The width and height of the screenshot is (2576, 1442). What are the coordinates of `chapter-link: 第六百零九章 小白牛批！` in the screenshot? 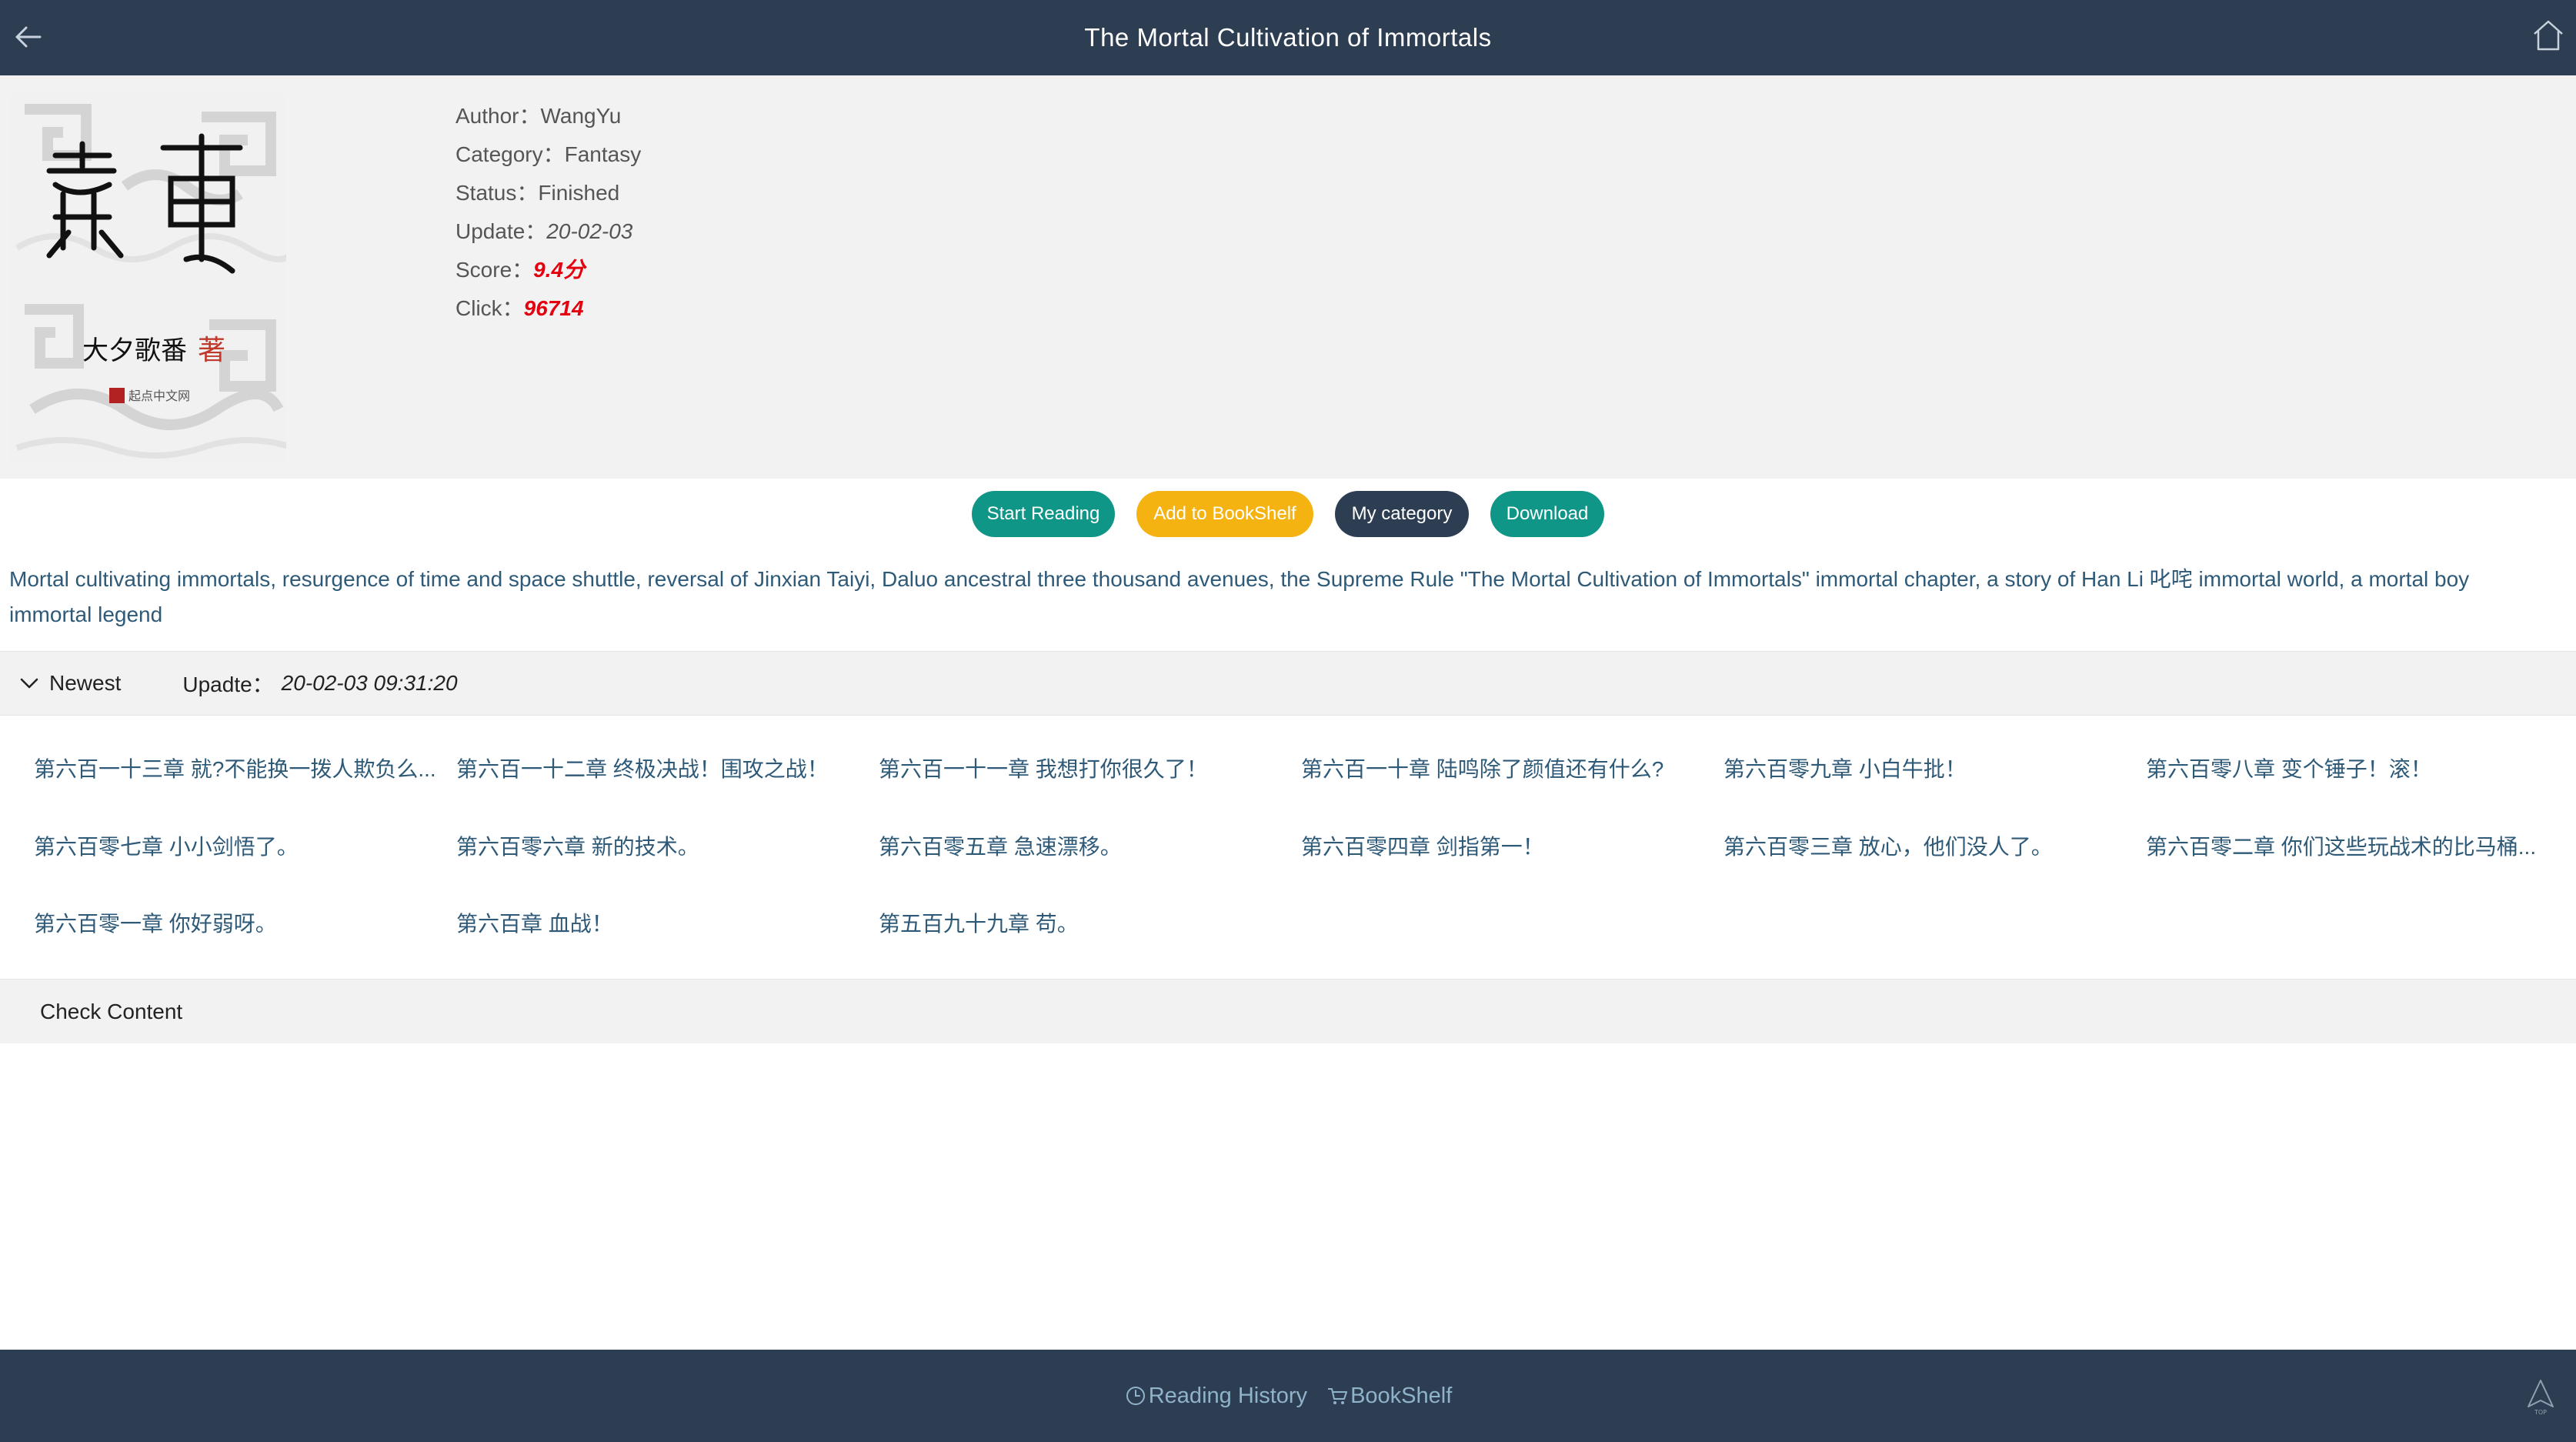 It's located at (1927, 769).